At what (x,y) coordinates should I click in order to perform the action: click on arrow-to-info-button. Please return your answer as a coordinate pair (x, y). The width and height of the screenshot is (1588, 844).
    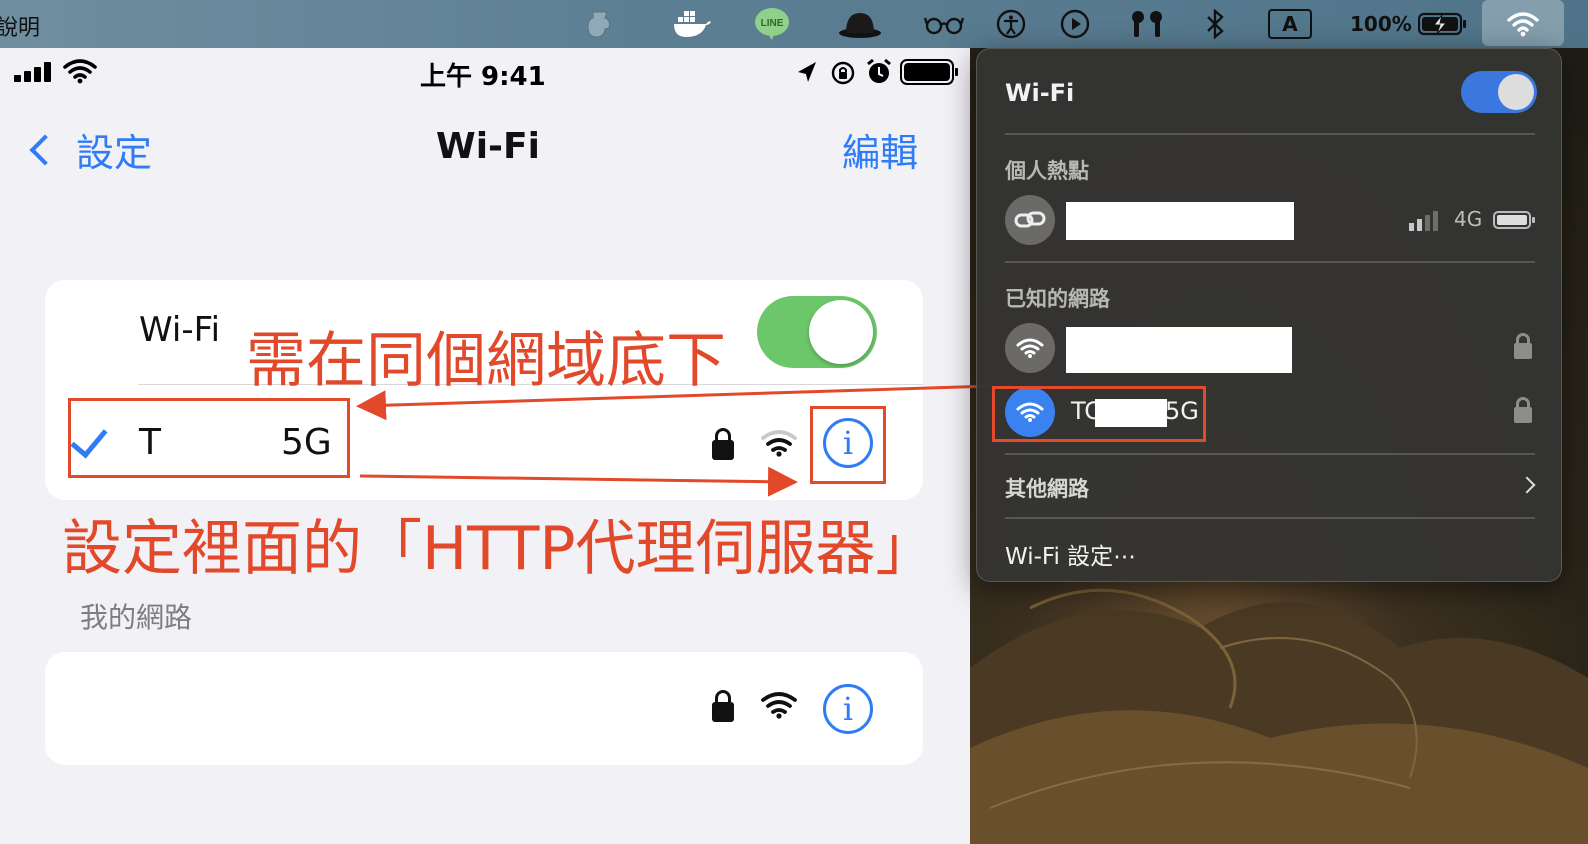
    Looking at the image, I should click on (578, 481).